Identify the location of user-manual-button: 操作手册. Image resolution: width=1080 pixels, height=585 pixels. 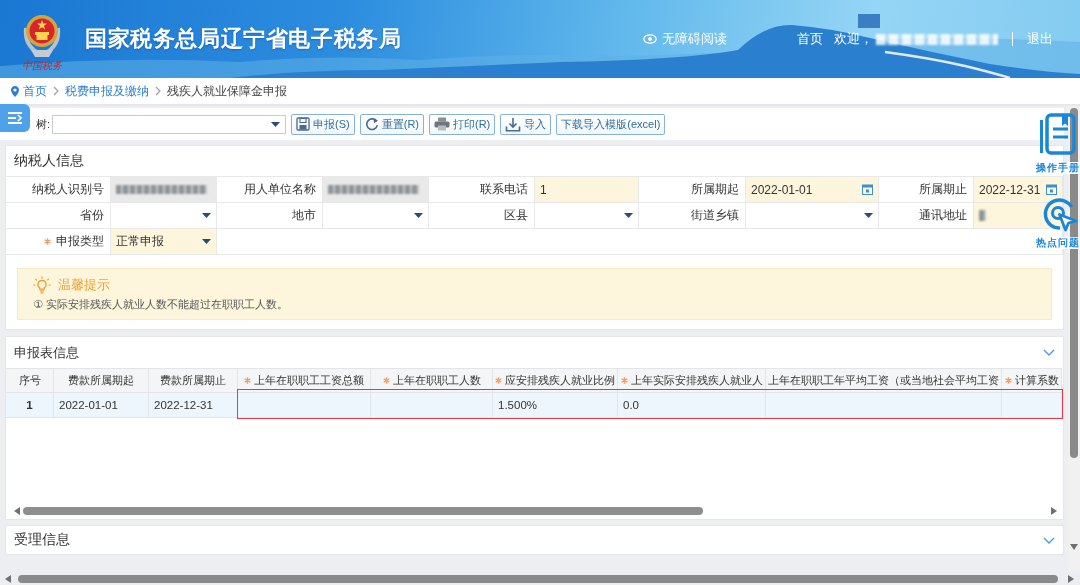
(1057, 143).